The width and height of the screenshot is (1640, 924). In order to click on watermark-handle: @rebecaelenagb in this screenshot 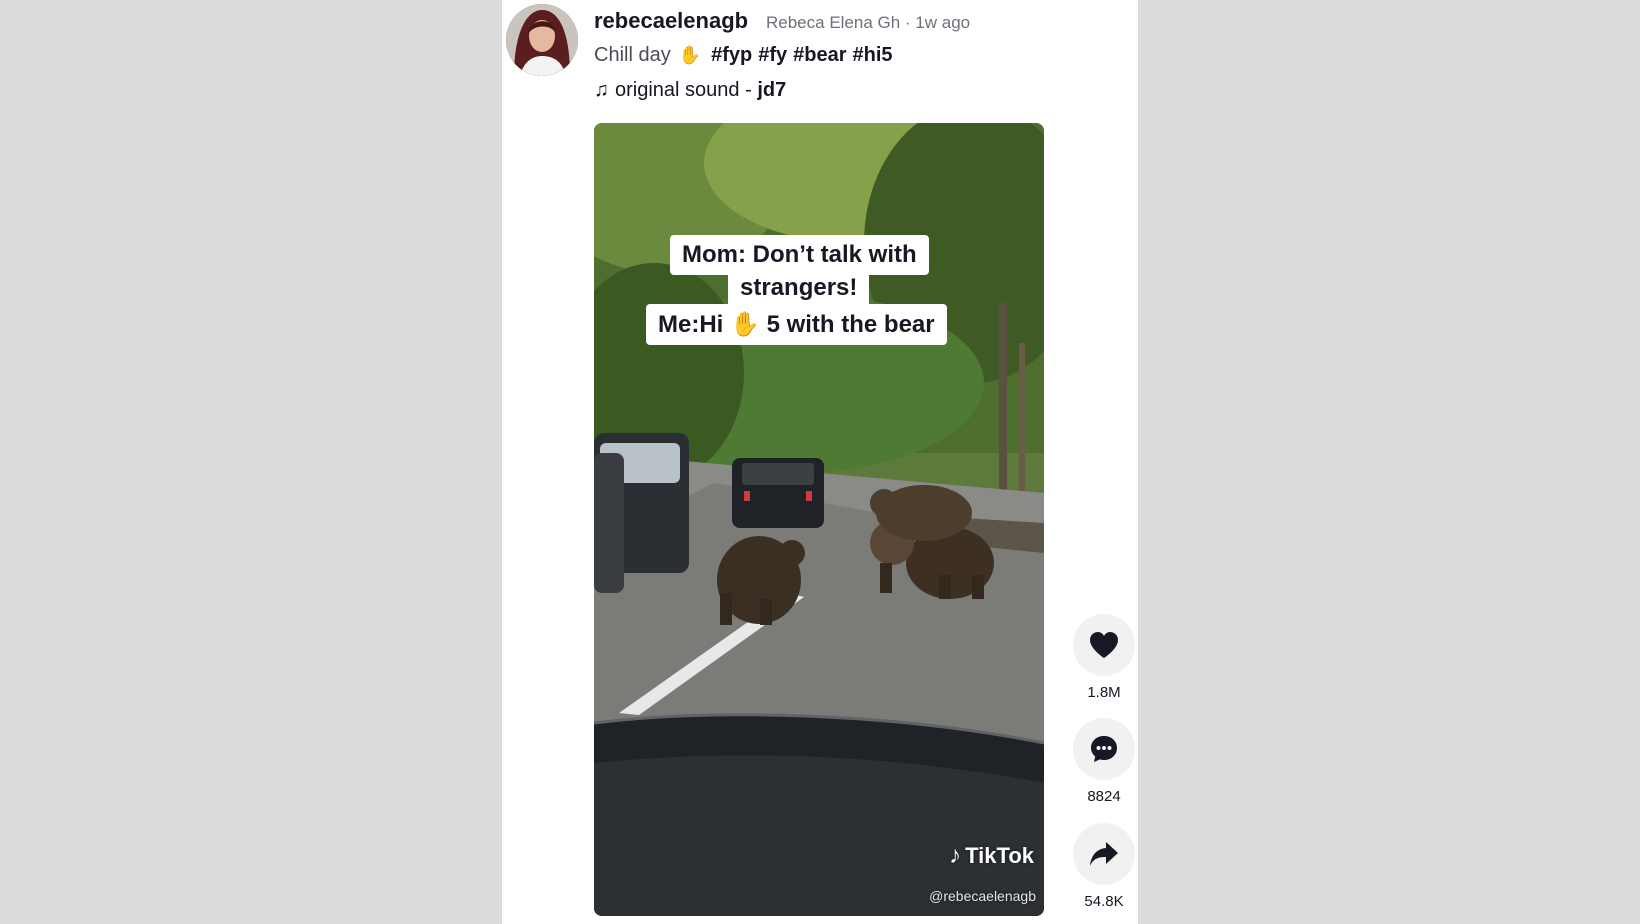, I will do `click(982, 896)`.